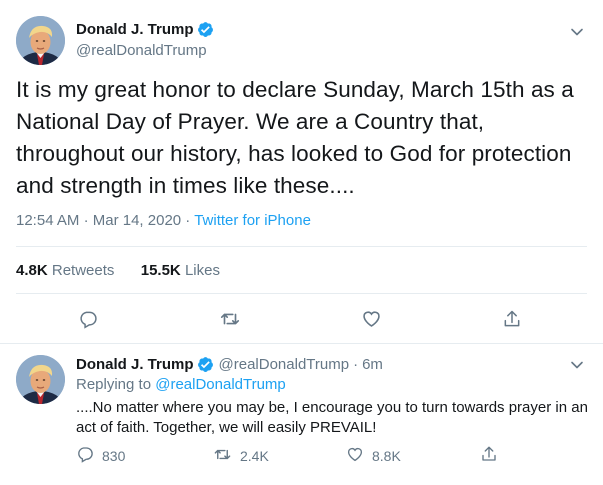 The height and width of the screenshot is (485, 603). I want to click on reply-action-bar: 830 2.4K 8.8K, so click(332, 455).